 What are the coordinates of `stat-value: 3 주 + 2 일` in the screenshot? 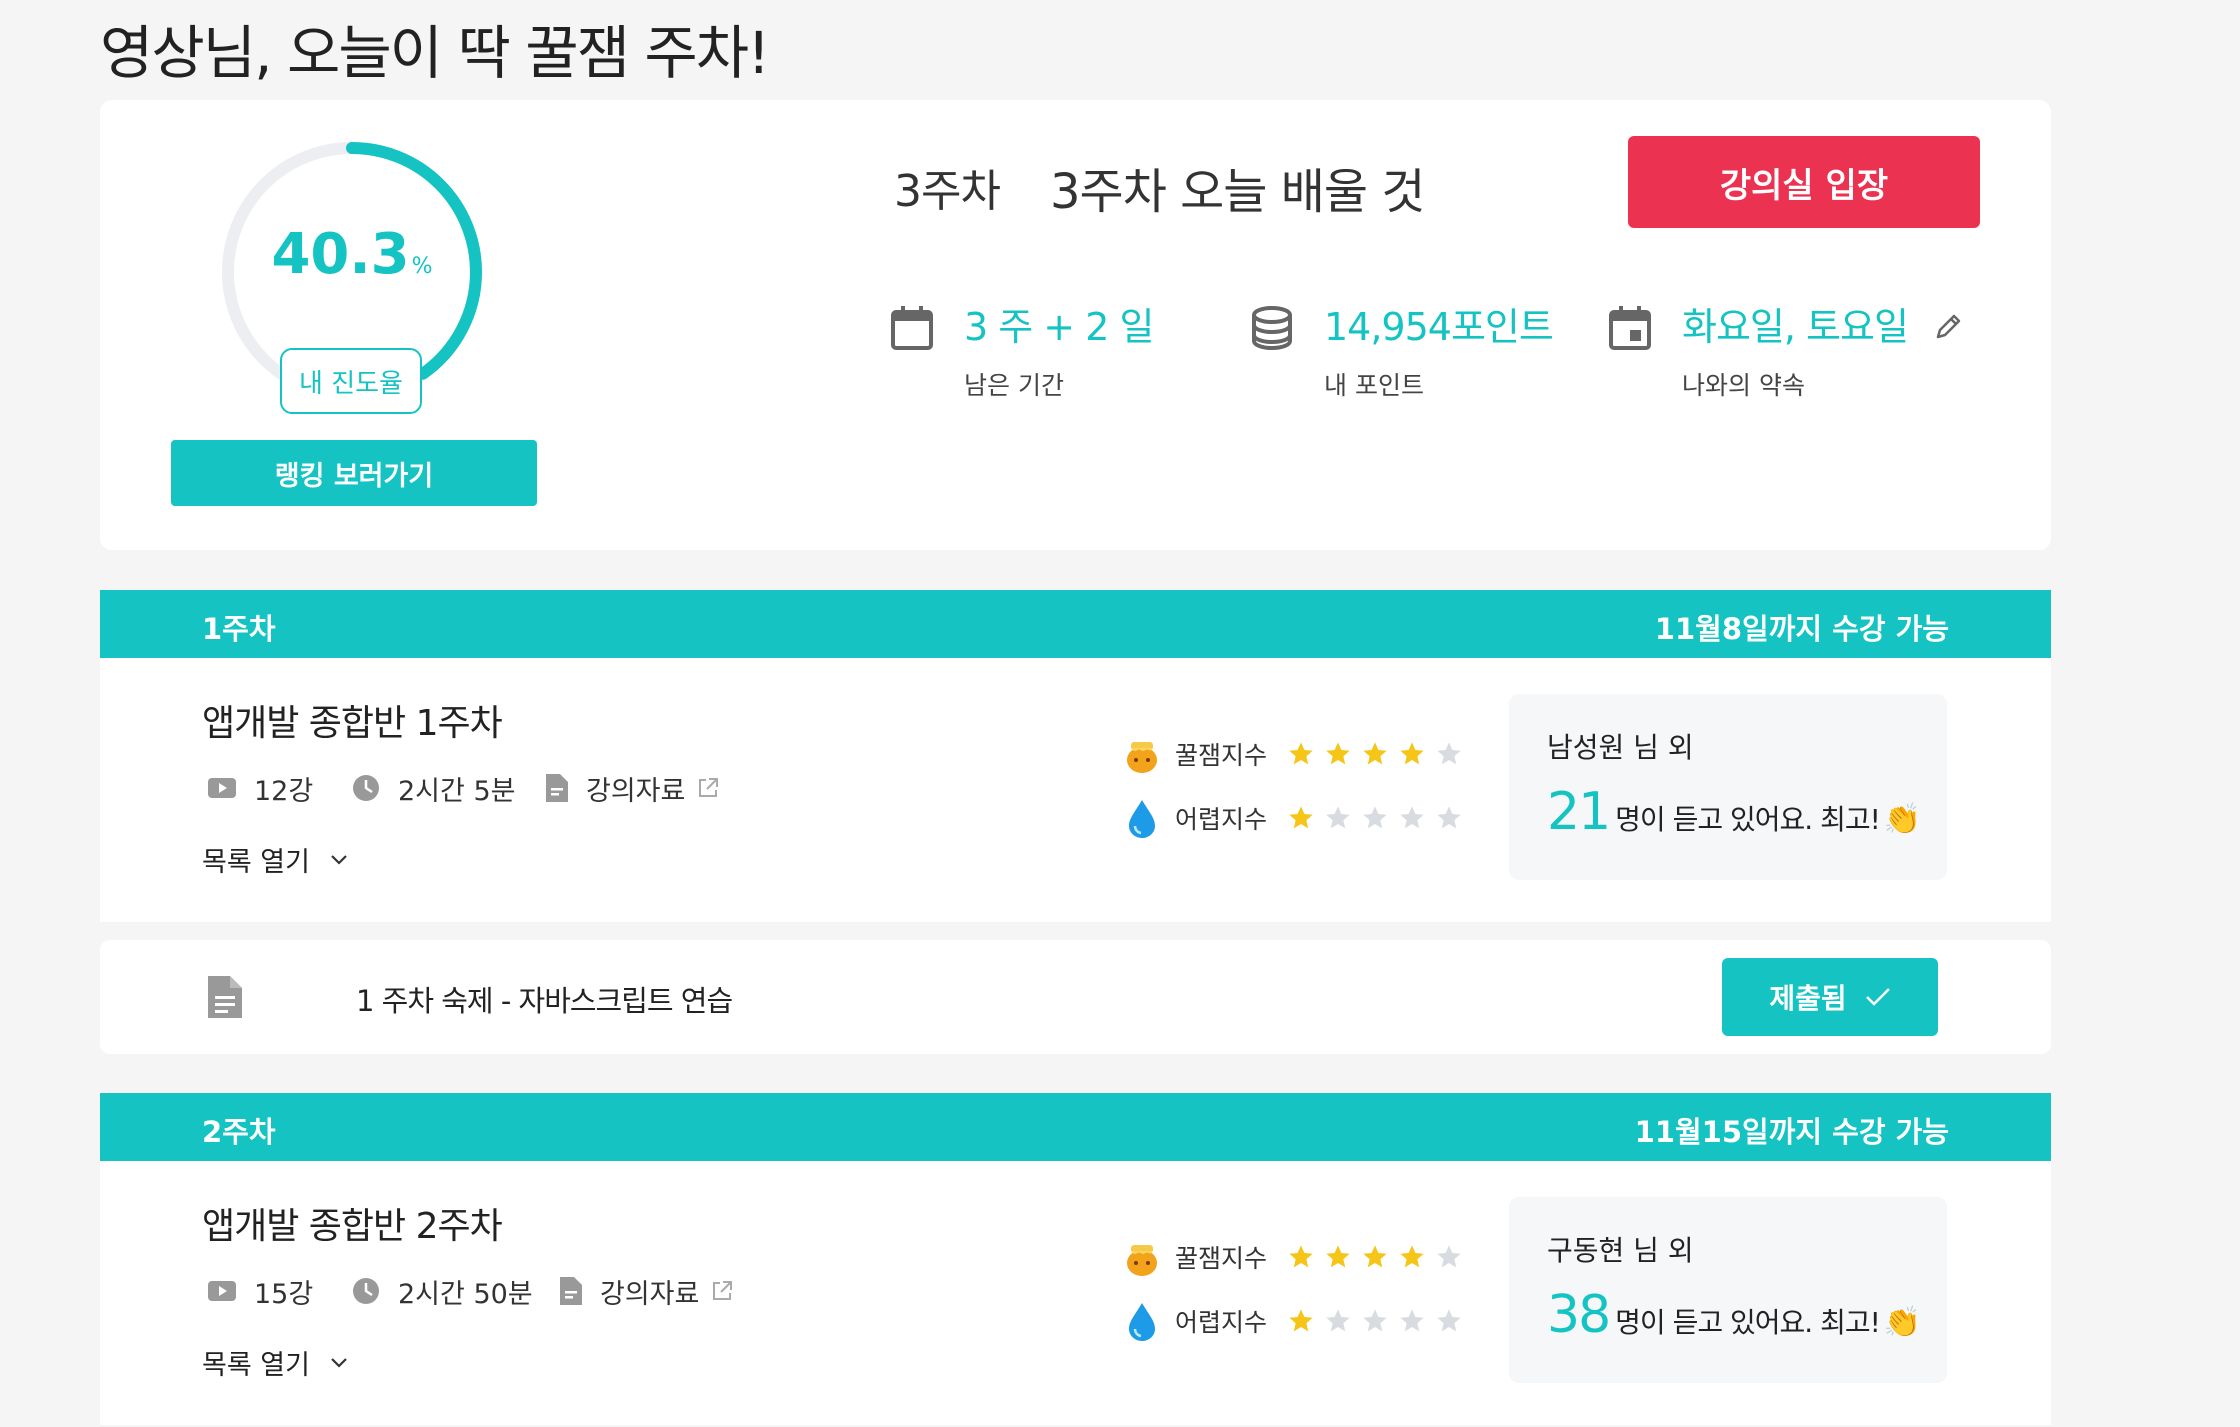 It's located at (1059, 327).